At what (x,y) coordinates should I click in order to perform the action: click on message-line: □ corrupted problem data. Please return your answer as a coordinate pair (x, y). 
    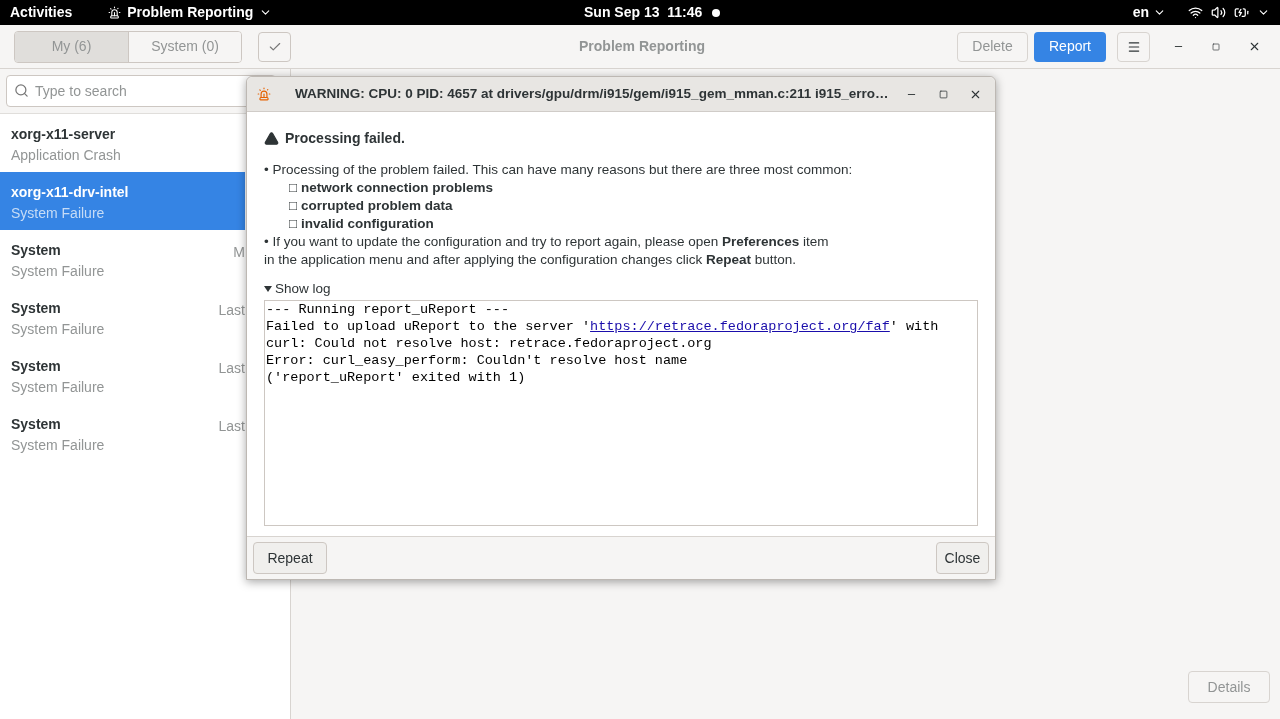
    Looking at the image, I should click on (371, 206).